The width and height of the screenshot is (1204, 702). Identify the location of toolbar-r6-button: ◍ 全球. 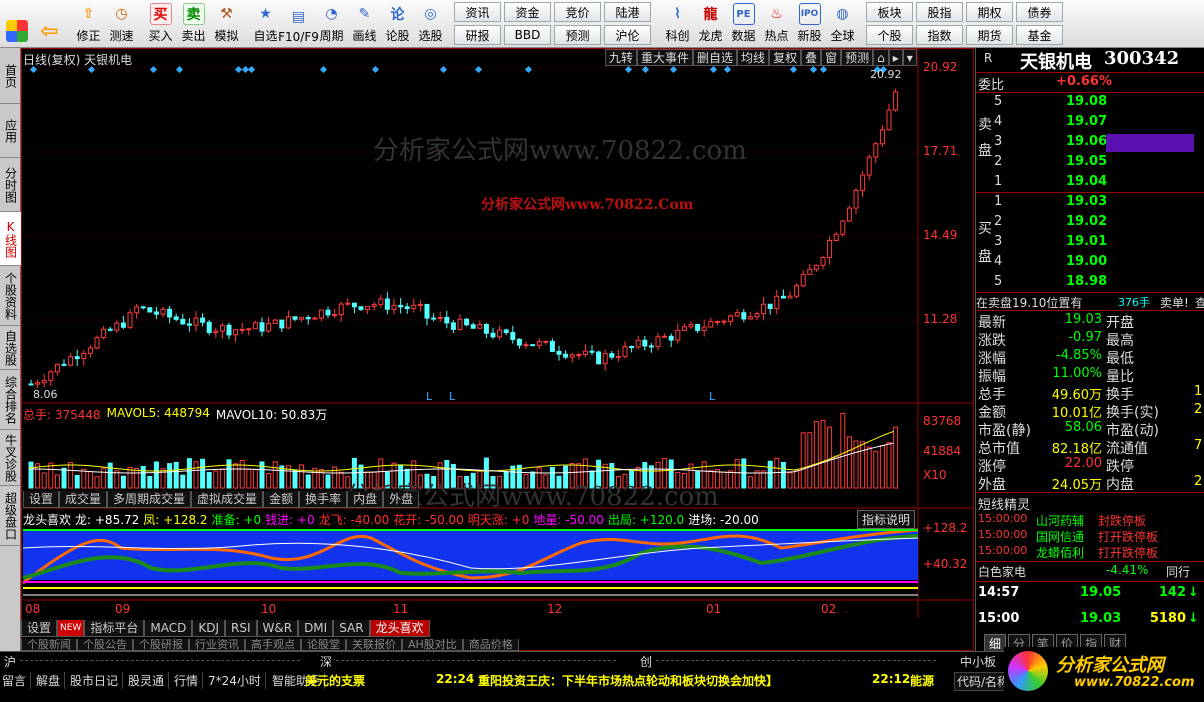
(842, 23).